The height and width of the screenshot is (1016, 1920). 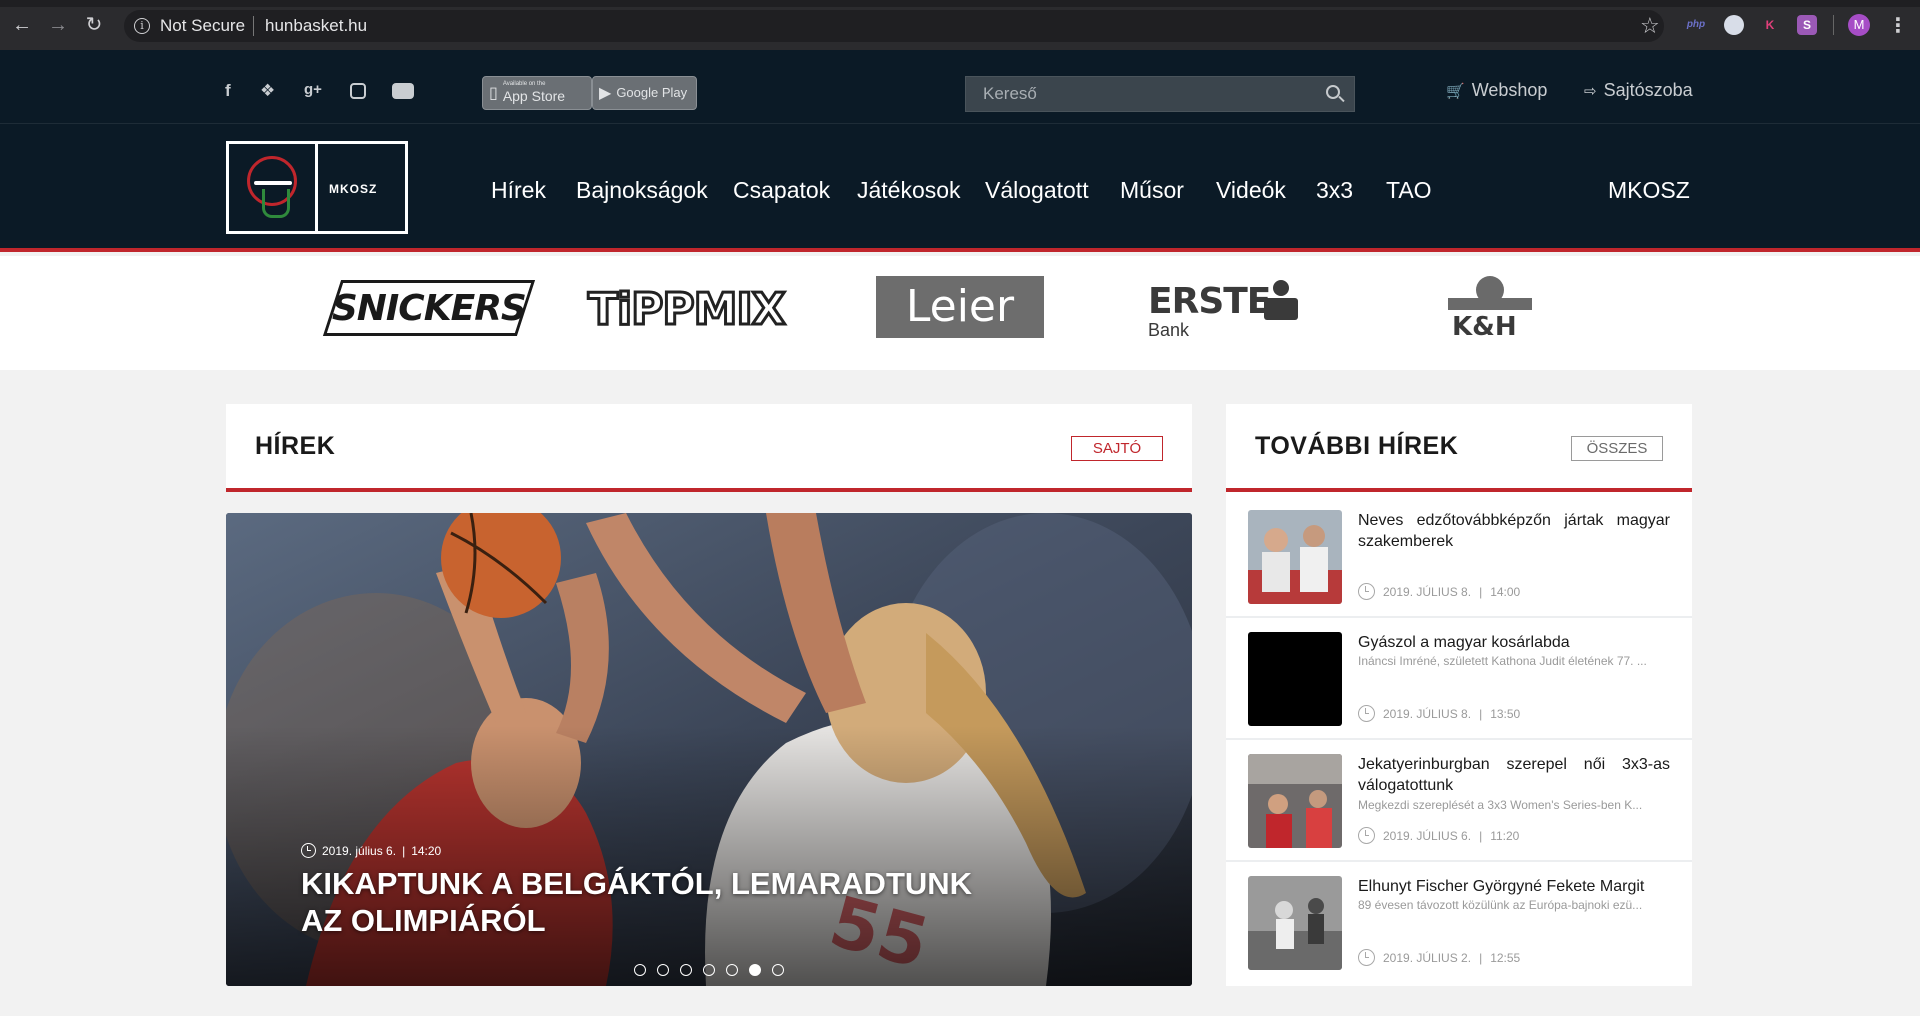 I want to click on kh-text: K&H, so click(x=1484, y=327).